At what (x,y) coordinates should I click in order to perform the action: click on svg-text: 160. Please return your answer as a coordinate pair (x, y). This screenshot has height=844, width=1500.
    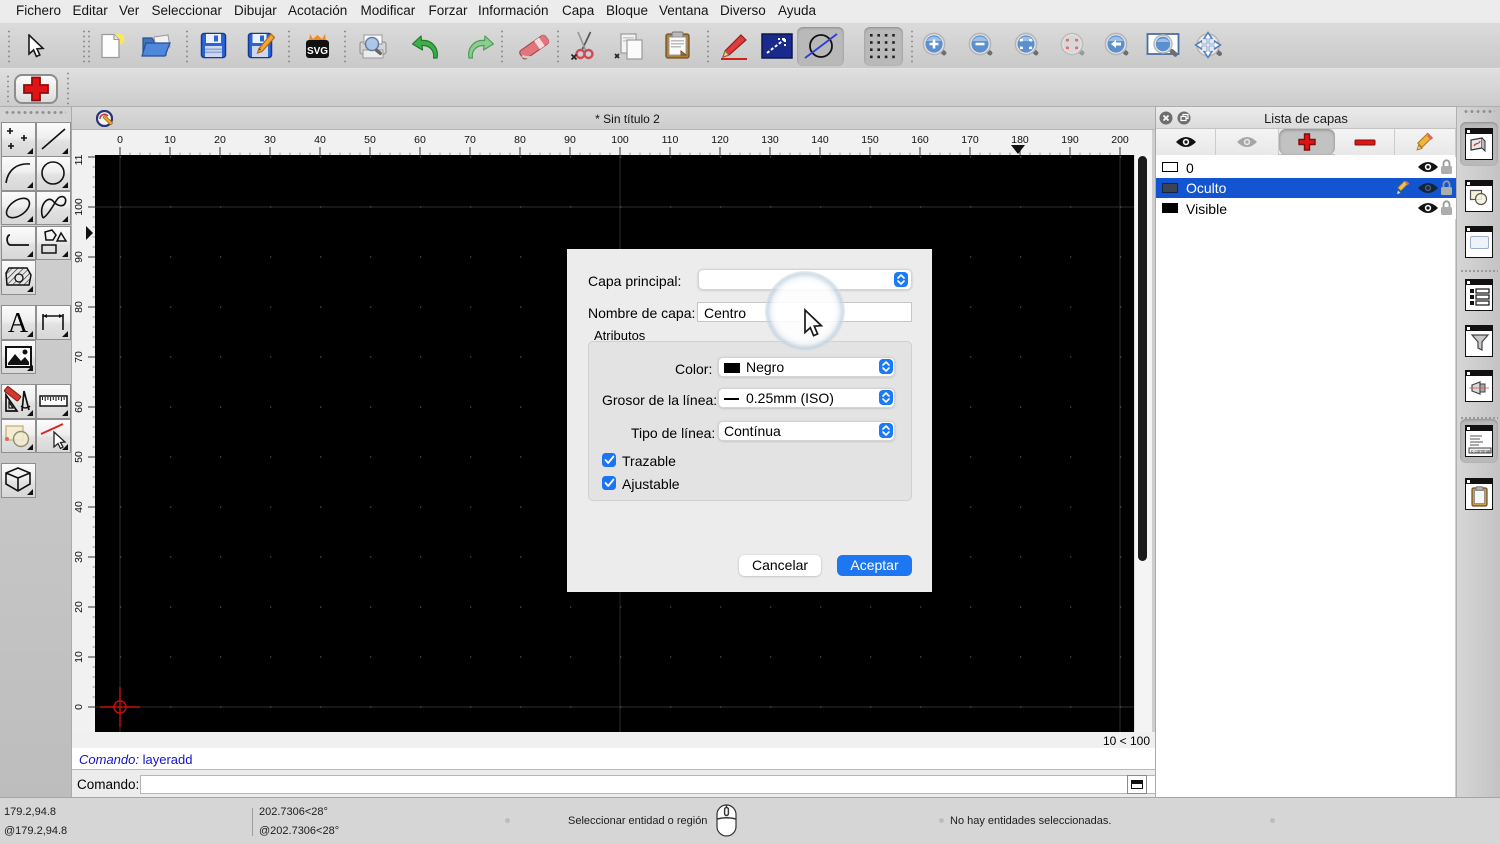
    Looking at the image, I should click on (920, 140).